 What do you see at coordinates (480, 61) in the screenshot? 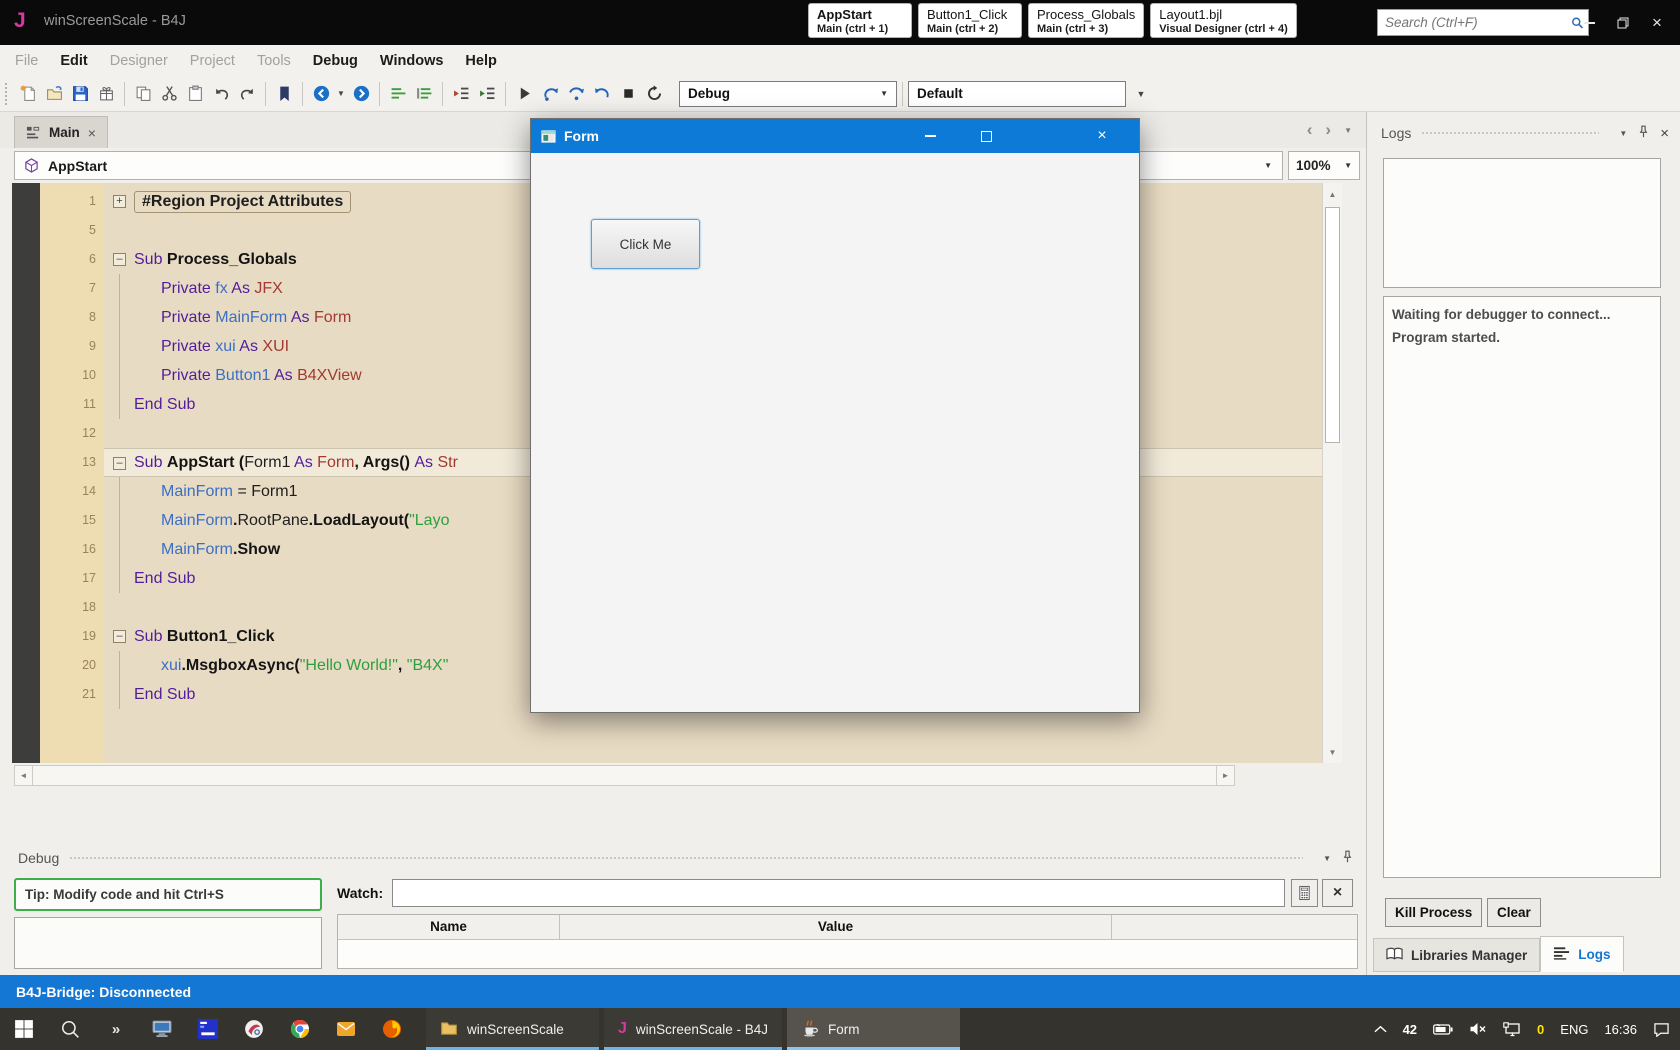
I see `menu-help: Help` at bounding box center [480, 61].